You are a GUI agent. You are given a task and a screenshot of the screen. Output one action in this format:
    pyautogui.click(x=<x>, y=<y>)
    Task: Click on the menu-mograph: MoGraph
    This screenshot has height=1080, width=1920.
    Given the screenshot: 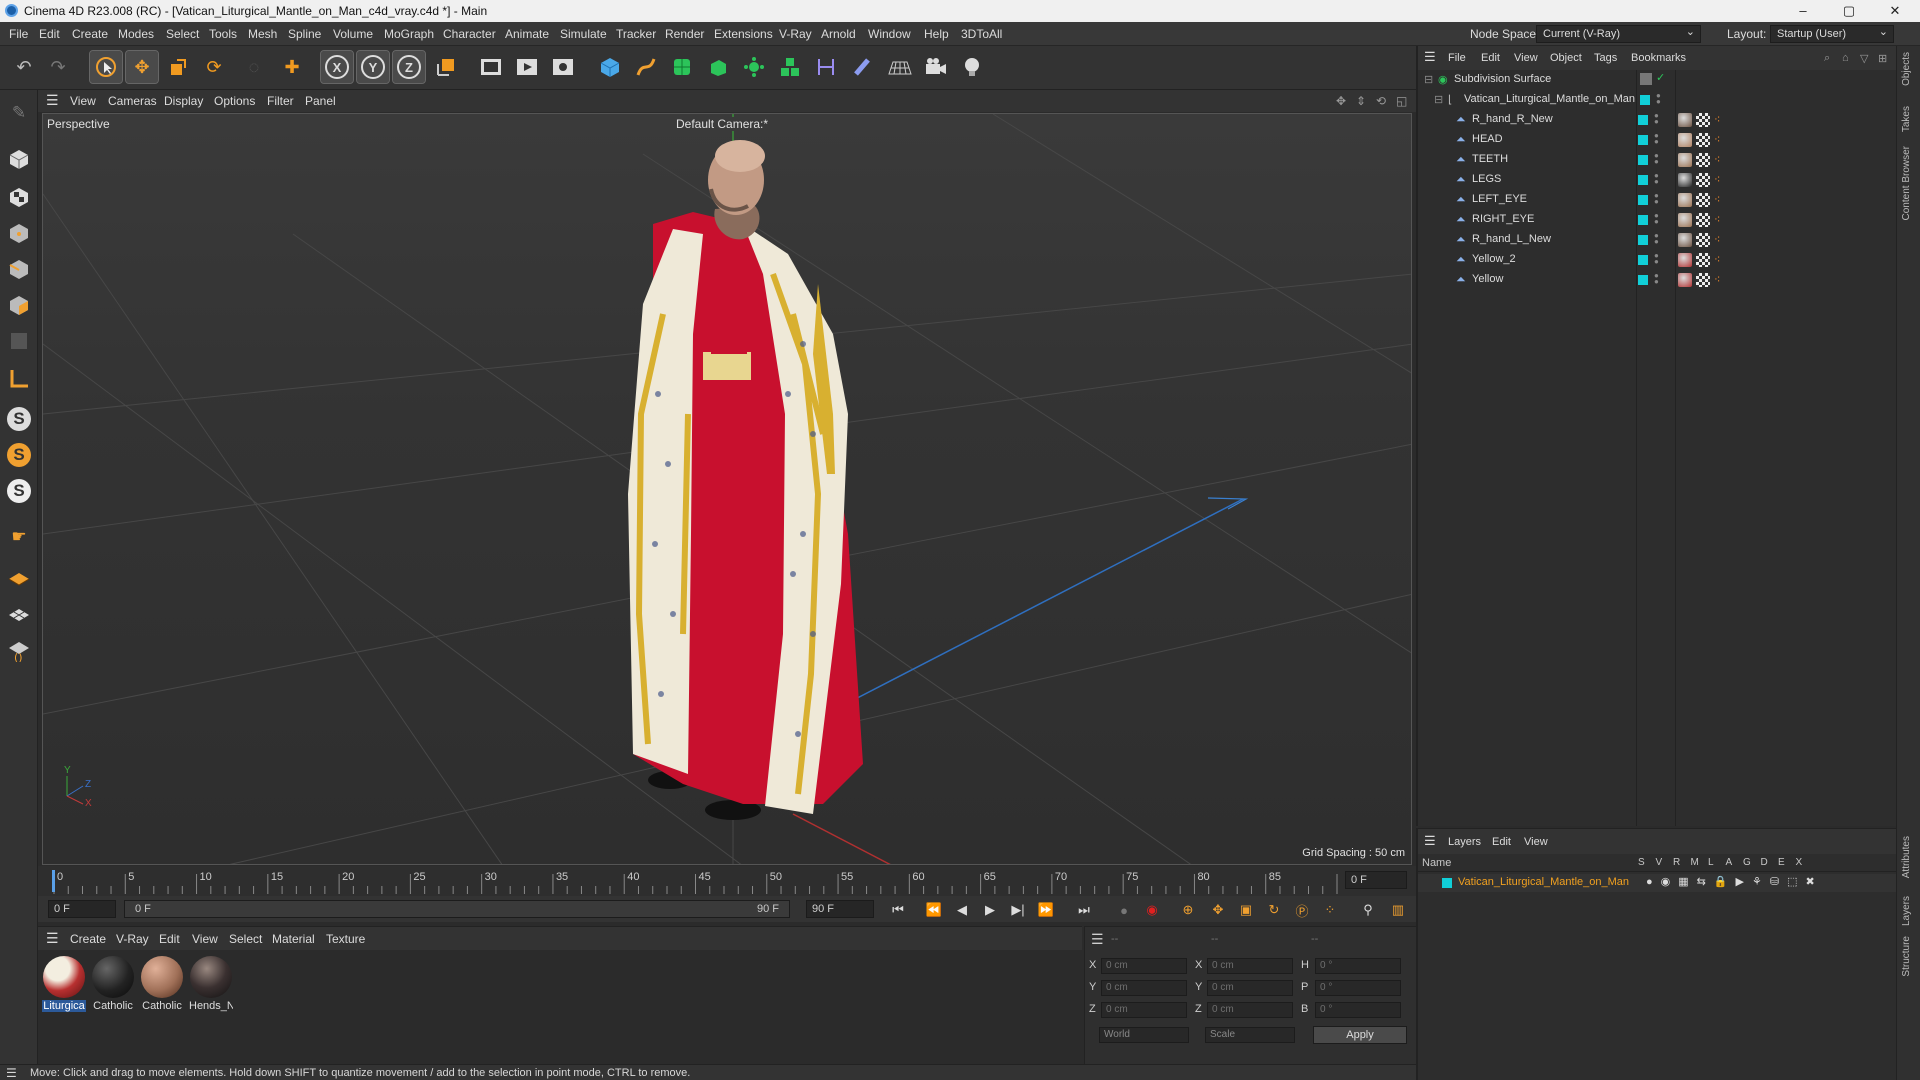 What is the action you would take?
    pyautogui.click(x=409, y=34)
    